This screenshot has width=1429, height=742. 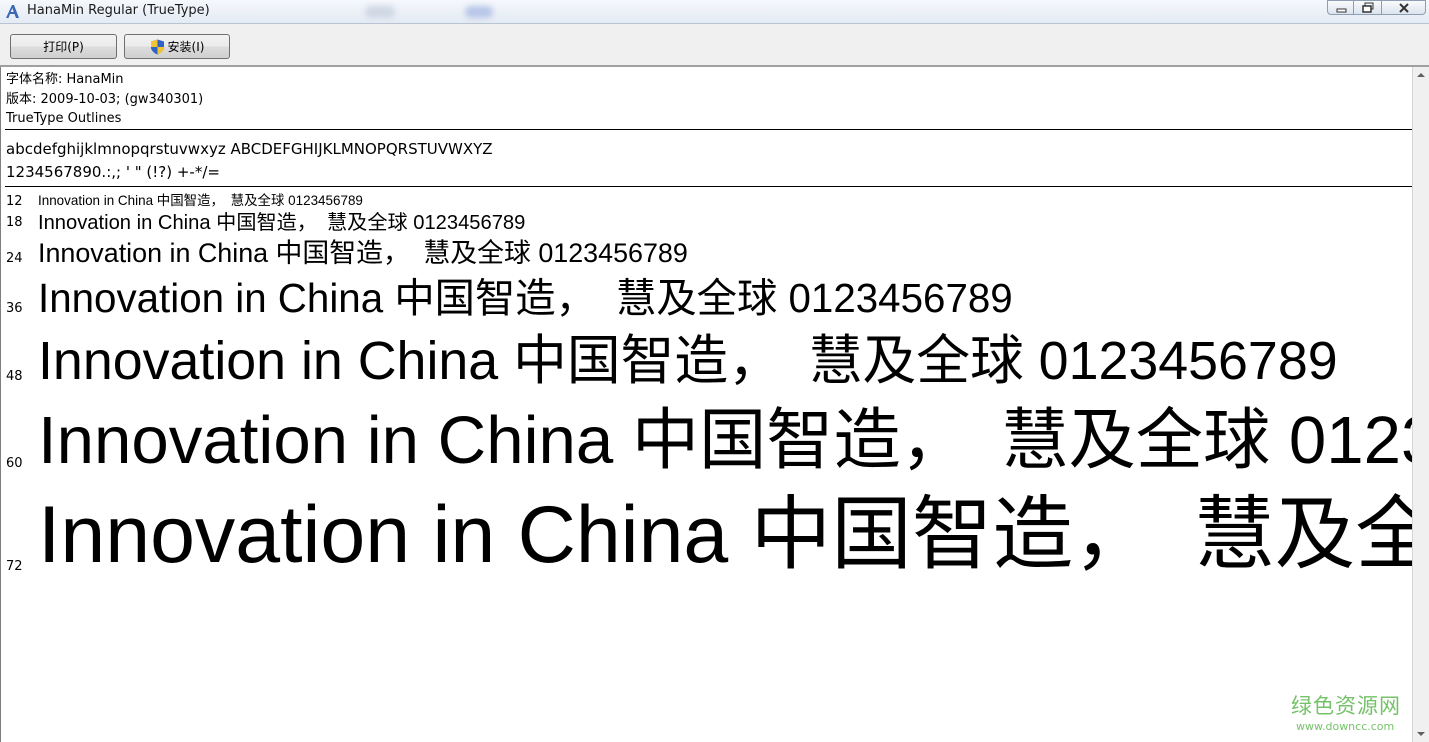 I want to click on minimize-icon, so click(x=1341, y=10).